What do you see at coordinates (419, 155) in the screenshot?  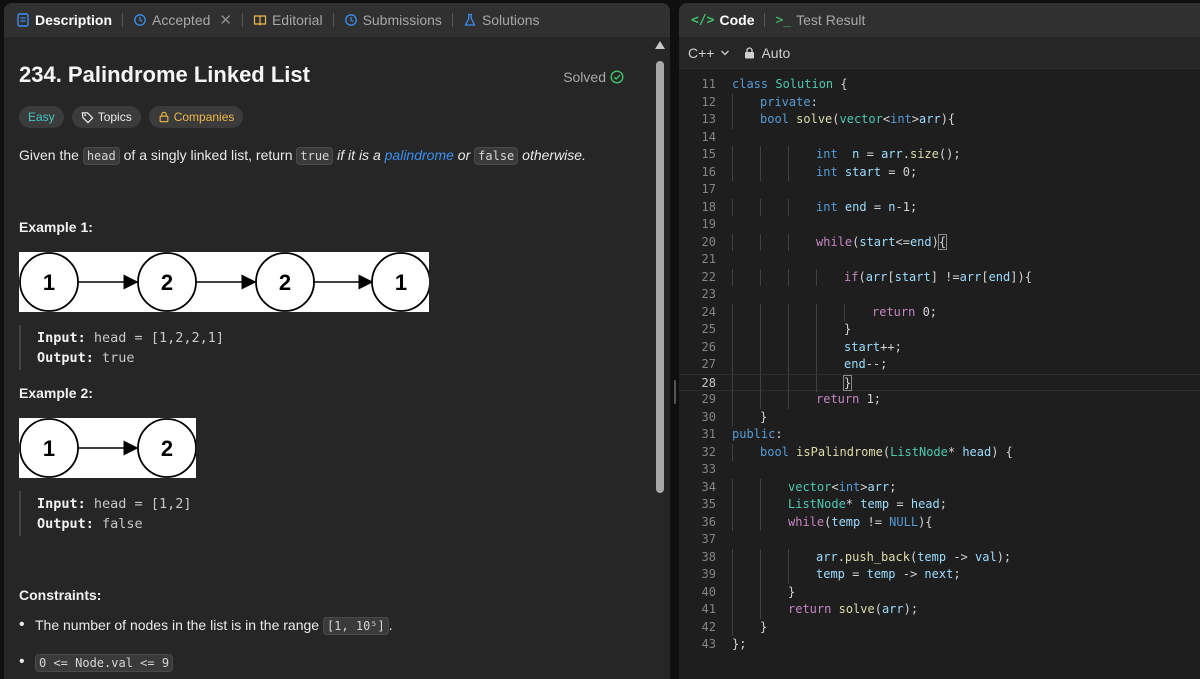 I see `palindrome-link: palindrome` at bounding box center [419, 155].